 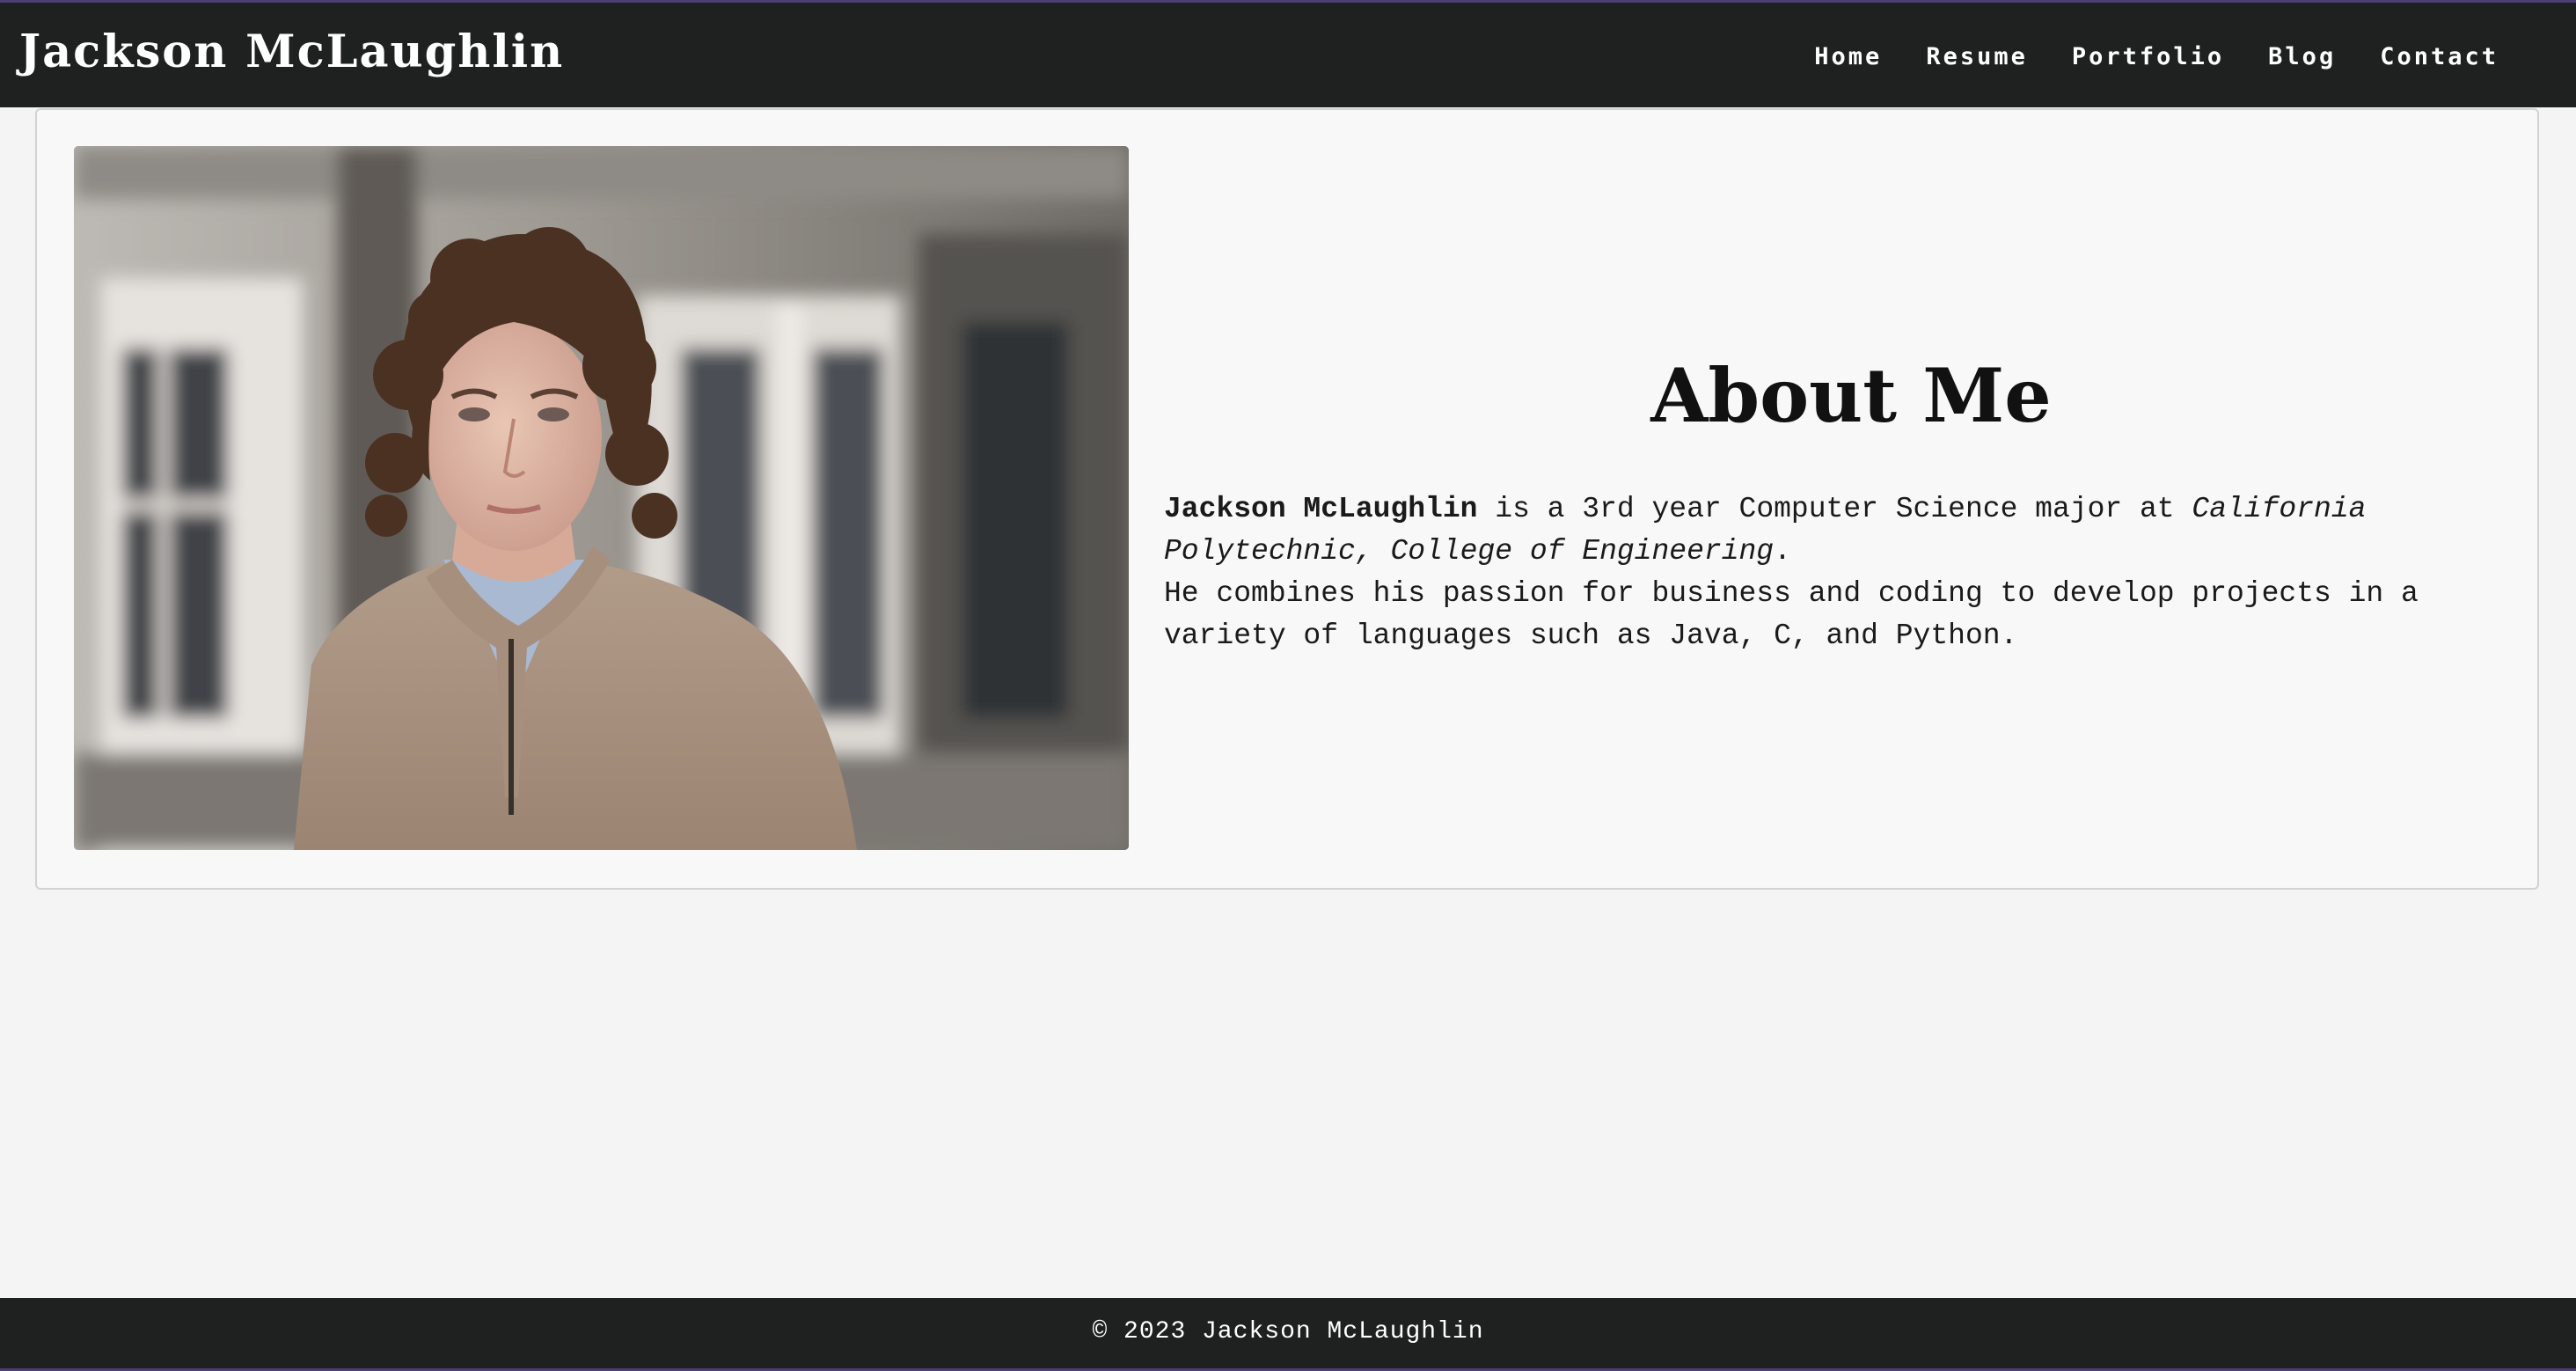 I want to click on nav-home-link: Home, so click(x=1848, y=57).